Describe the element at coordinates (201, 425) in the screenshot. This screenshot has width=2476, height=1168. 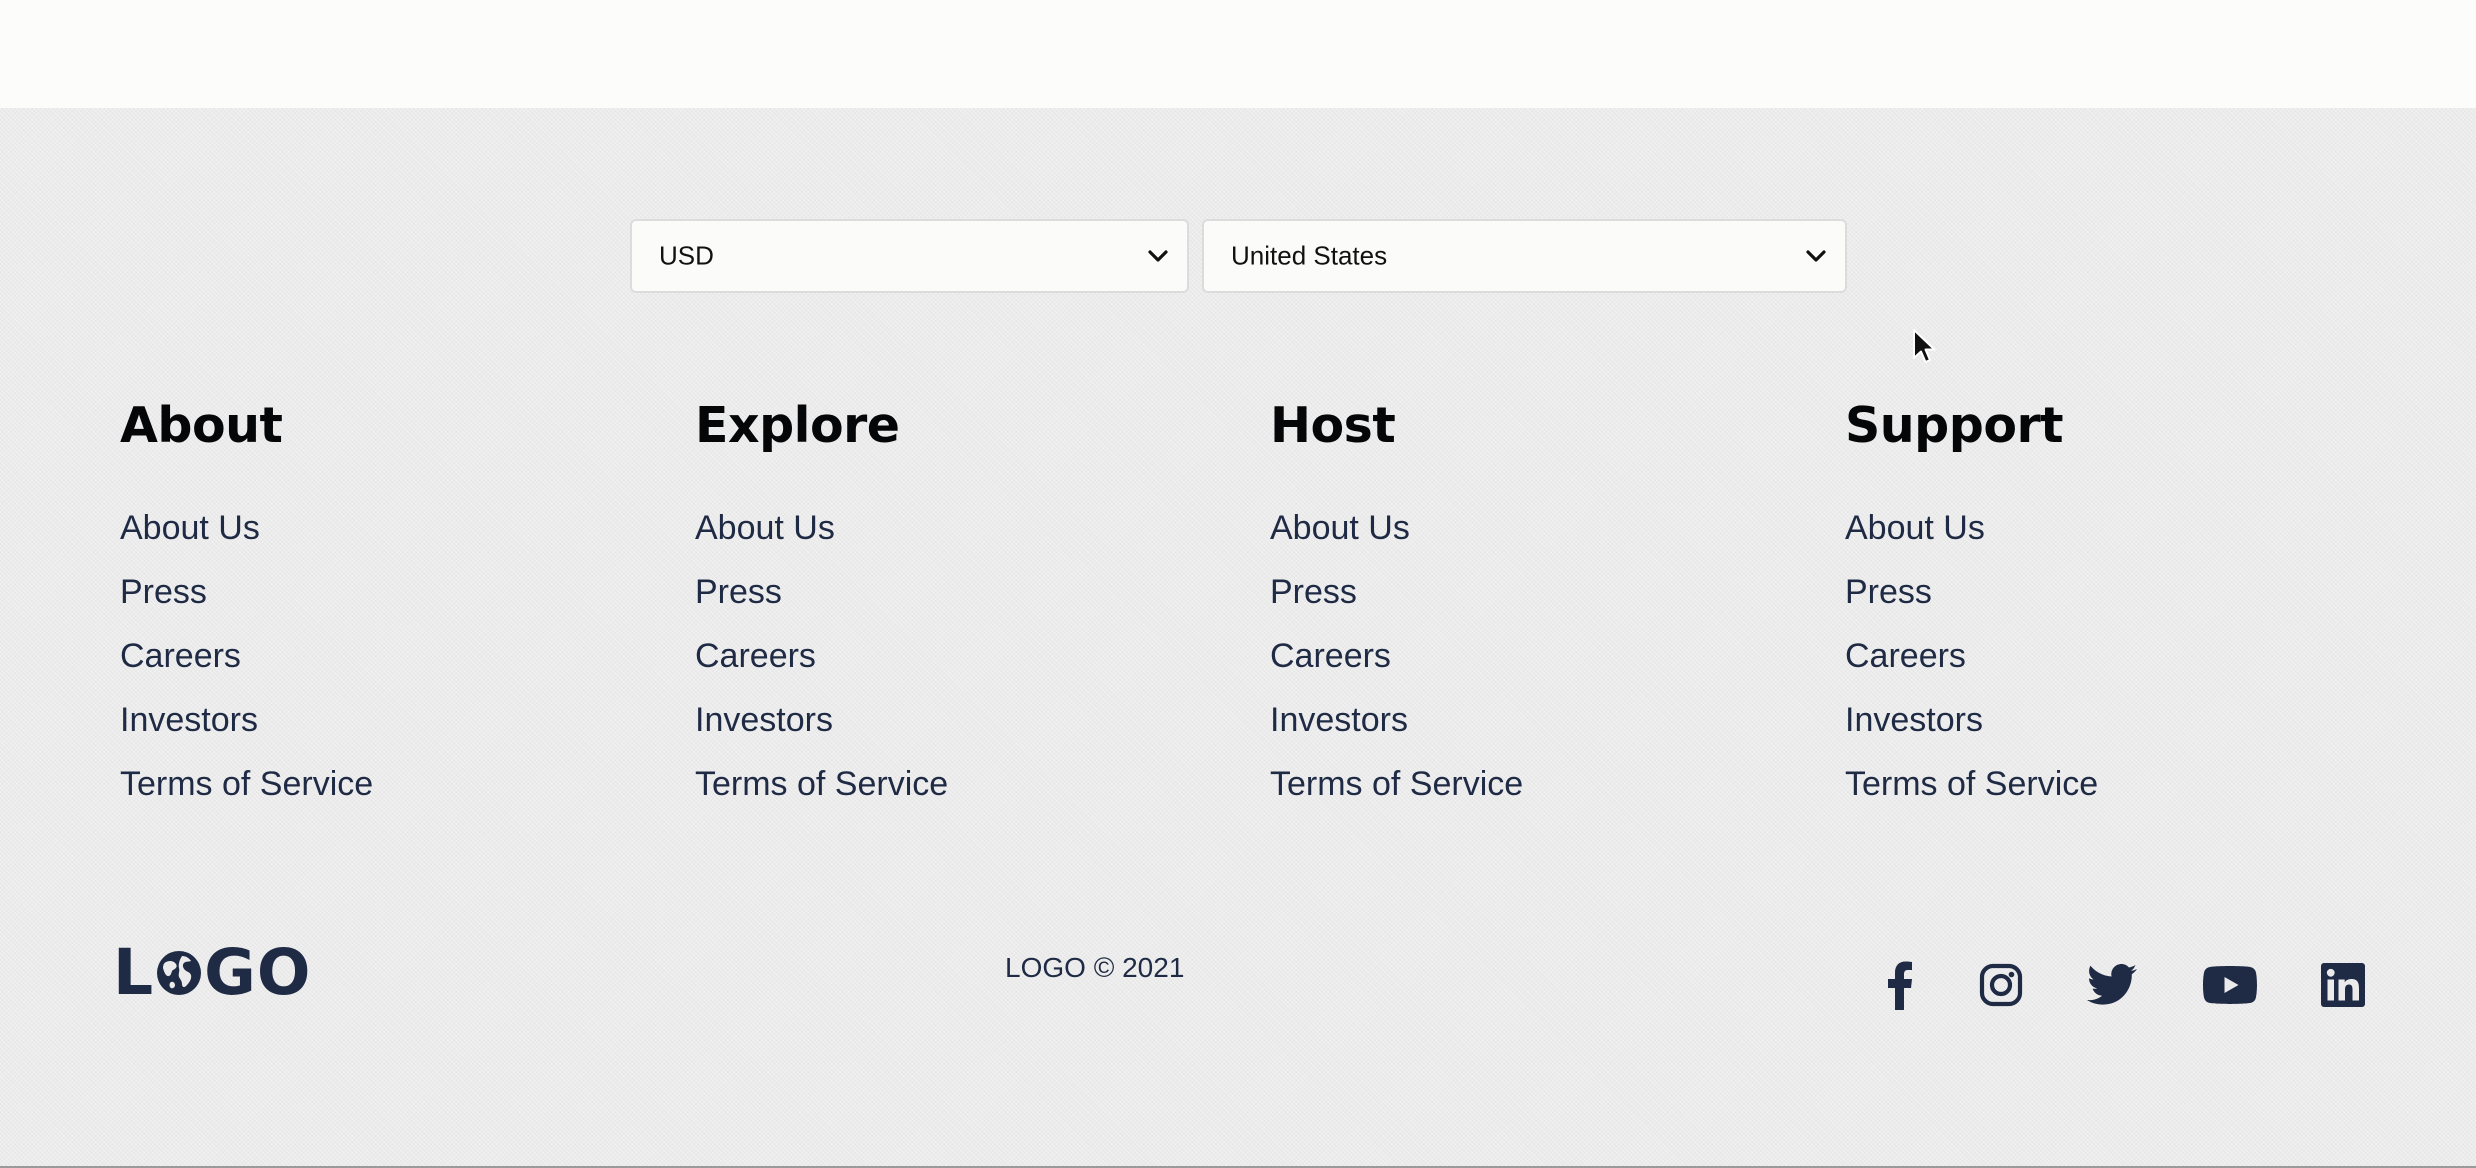
I see `column-heading: About` at that location.